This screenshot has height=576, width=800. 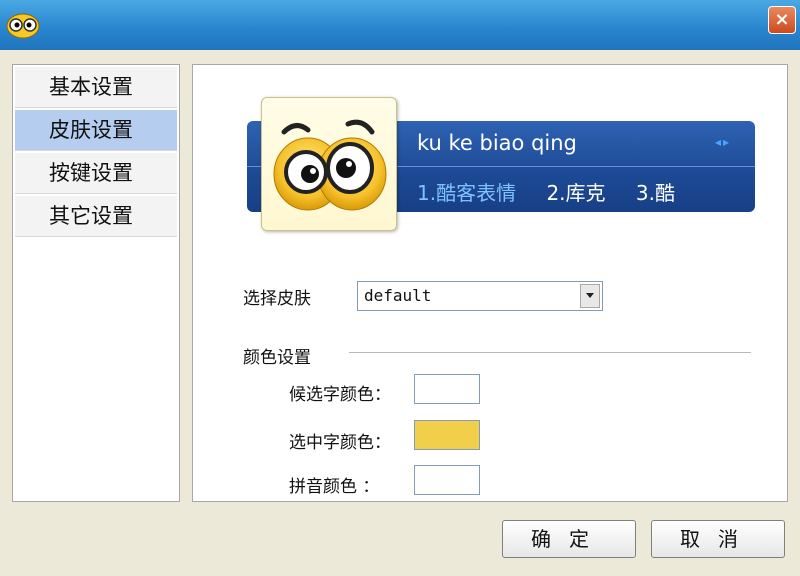 What do you see at coordinates (96, 130) in the screenshot?
I see `sidebar-item-skin: 皮肤设置` at bounding box center [96, 130].